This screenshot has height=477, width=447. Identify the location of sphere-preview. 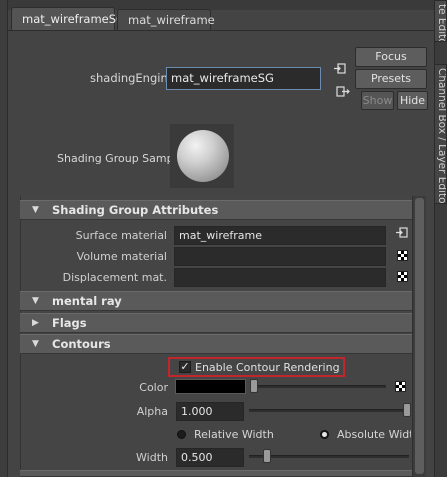
(203, 156).